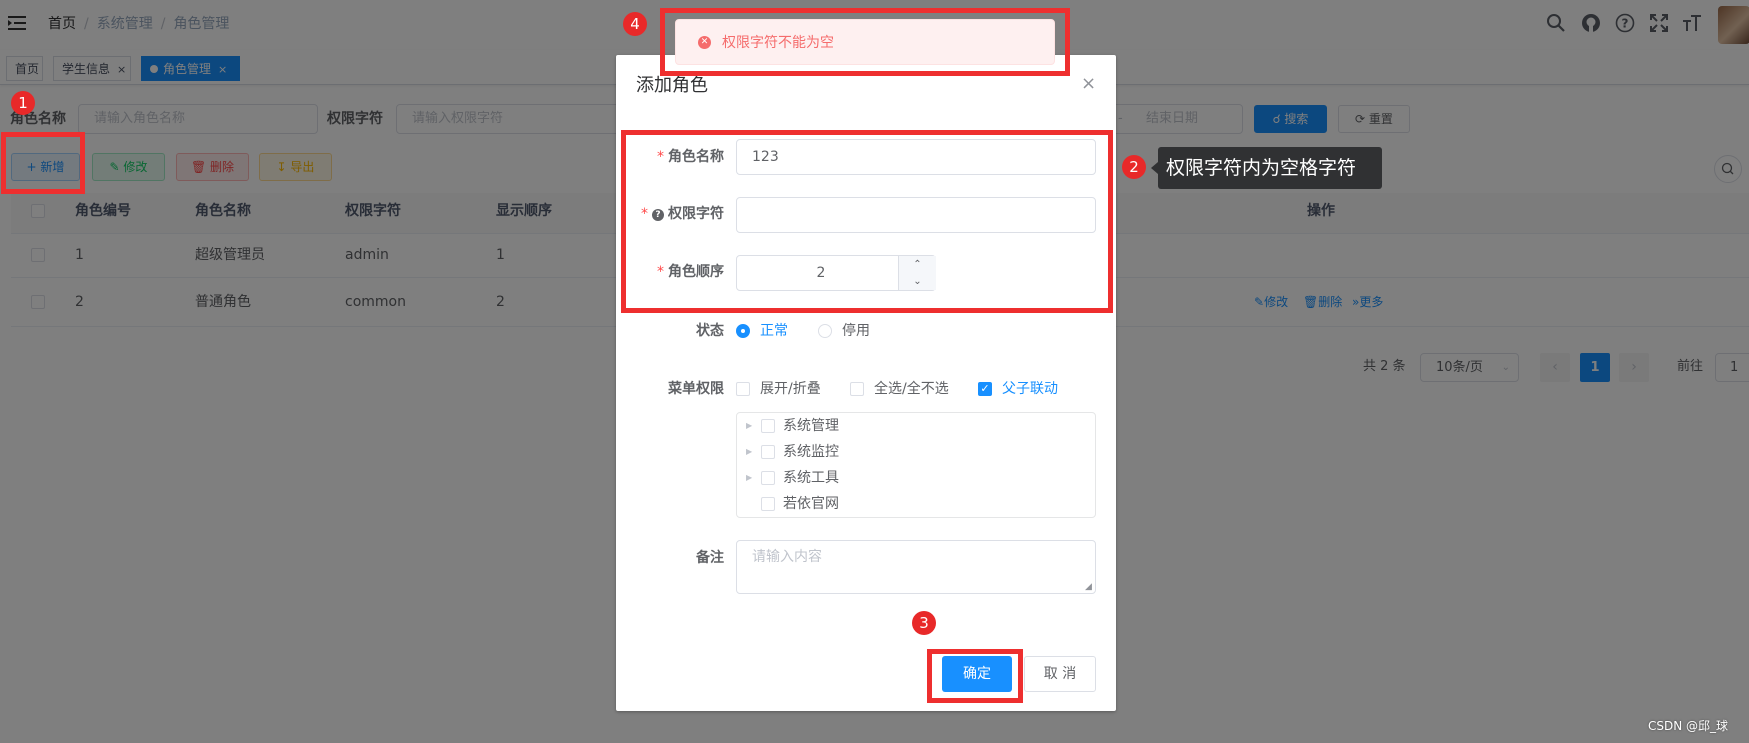 The width and height of the screenshot is (1749, 743). I want to click on remark-label: 备注, so click(710, 558).